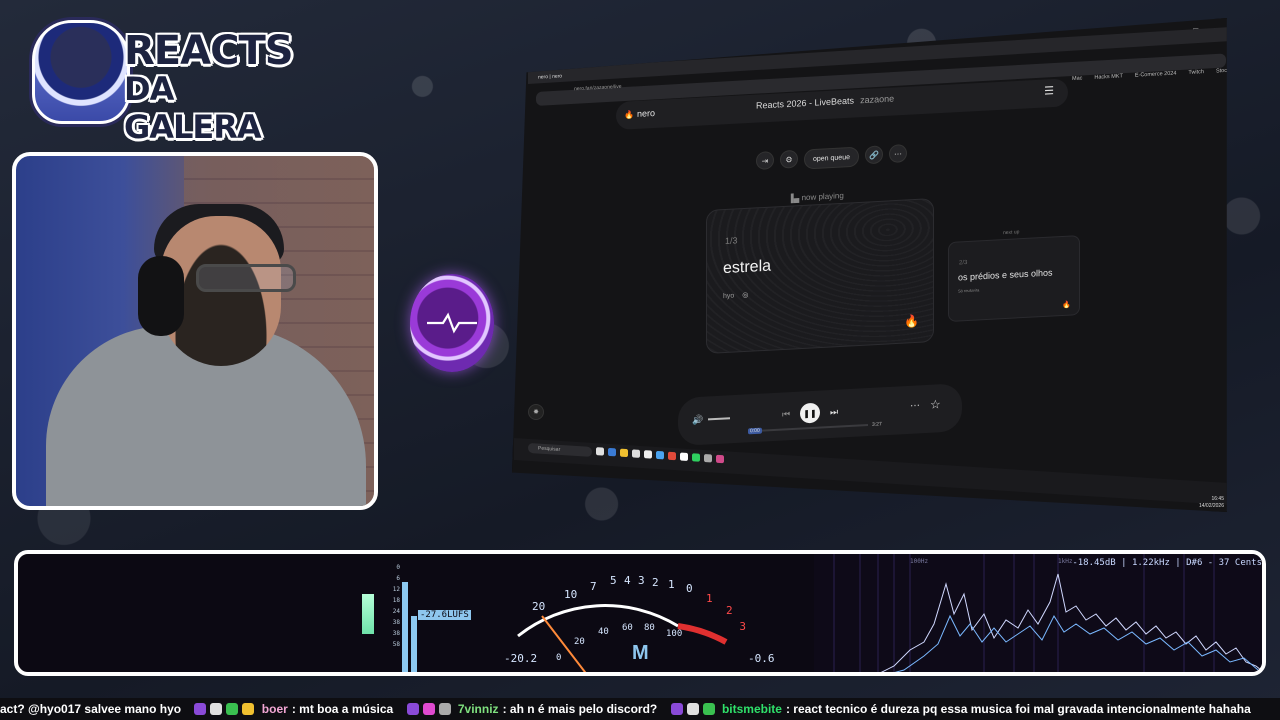 The height and width of the screenshot is (720, 1280). What do you see at coordinates (745, 295) in the screenshot?
I see `instagram-icon: ◎` at bounding box center [745, 295].